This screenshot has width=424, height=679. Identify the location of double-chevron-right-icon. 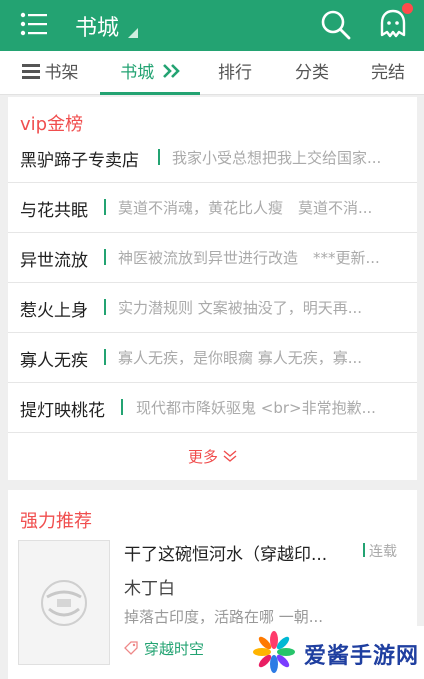
(171, 71).